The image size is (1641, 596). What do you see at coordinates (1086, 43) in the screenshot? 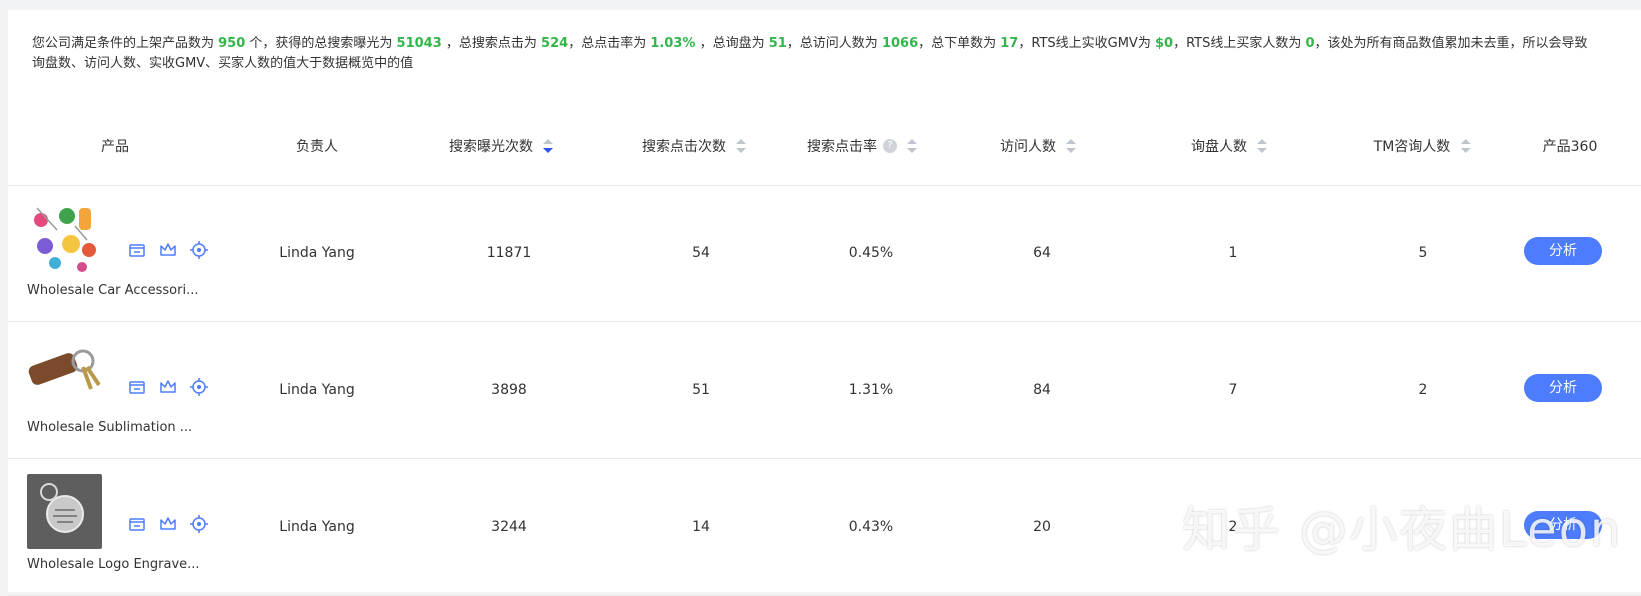
I see `summary-text-part: ，RTS线上实收GMV为` at bounding box center [1086, 43].